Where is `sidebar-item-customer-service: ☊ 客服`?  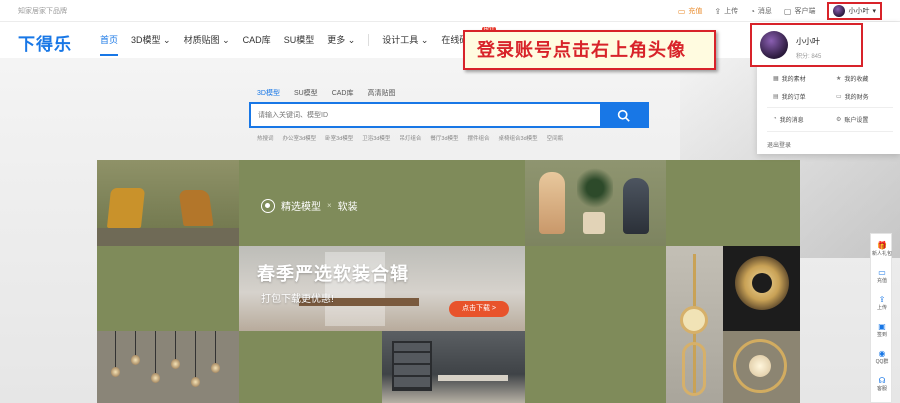 sidebar-item-customer-service: ☊ 客服 is located at coordinates (882, 384).